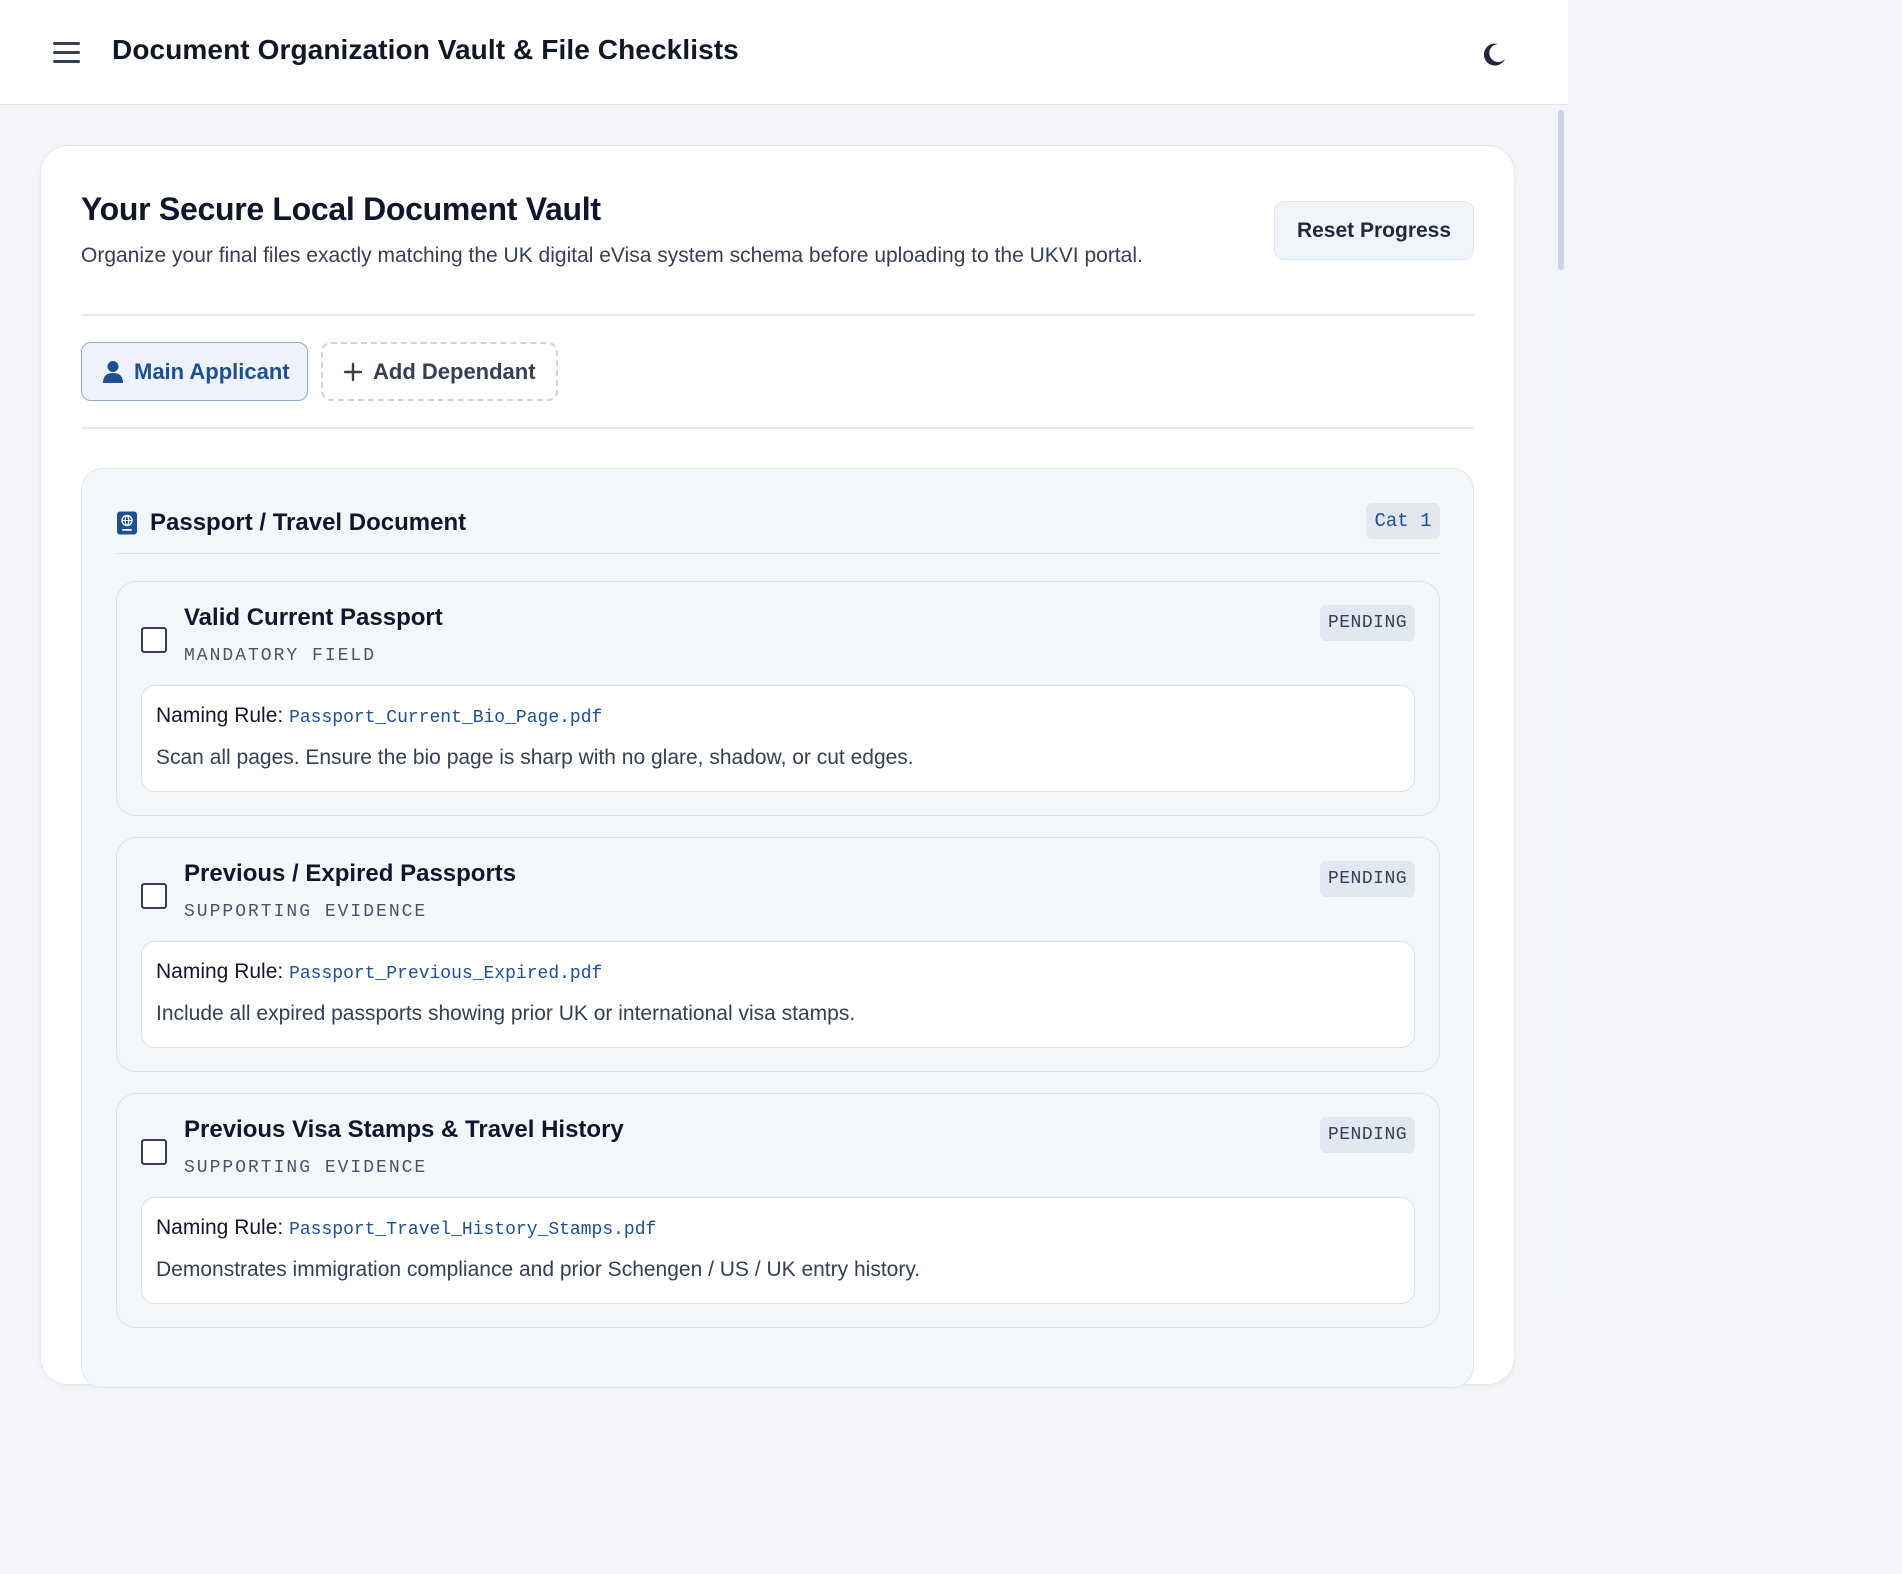 Image resolution: width=1902 pixels, height=1574 pixels. Describe the element at coordinates (473, 1230) in the screenshot. I see `naming-rule-filename: Passport_Travel_History_Stamps.pdf` at that location.